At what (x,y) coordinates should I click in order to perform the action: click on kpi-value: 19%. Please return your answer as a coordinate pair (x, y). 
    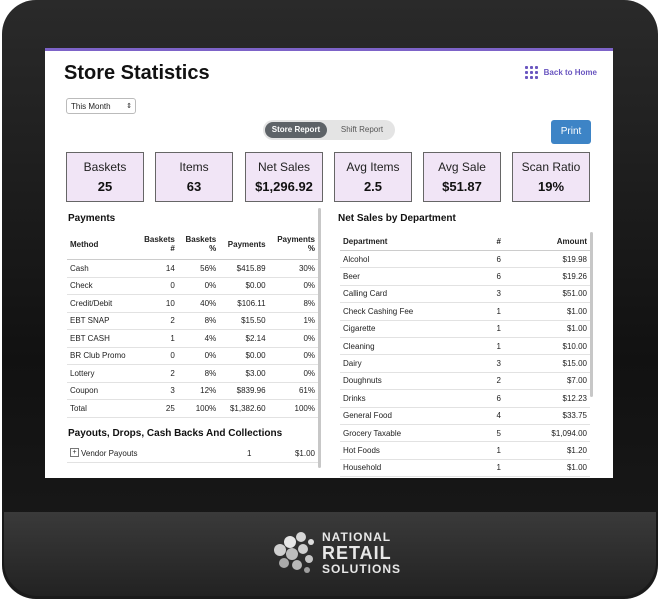
    Looking at the image, I should click on (551, 186).